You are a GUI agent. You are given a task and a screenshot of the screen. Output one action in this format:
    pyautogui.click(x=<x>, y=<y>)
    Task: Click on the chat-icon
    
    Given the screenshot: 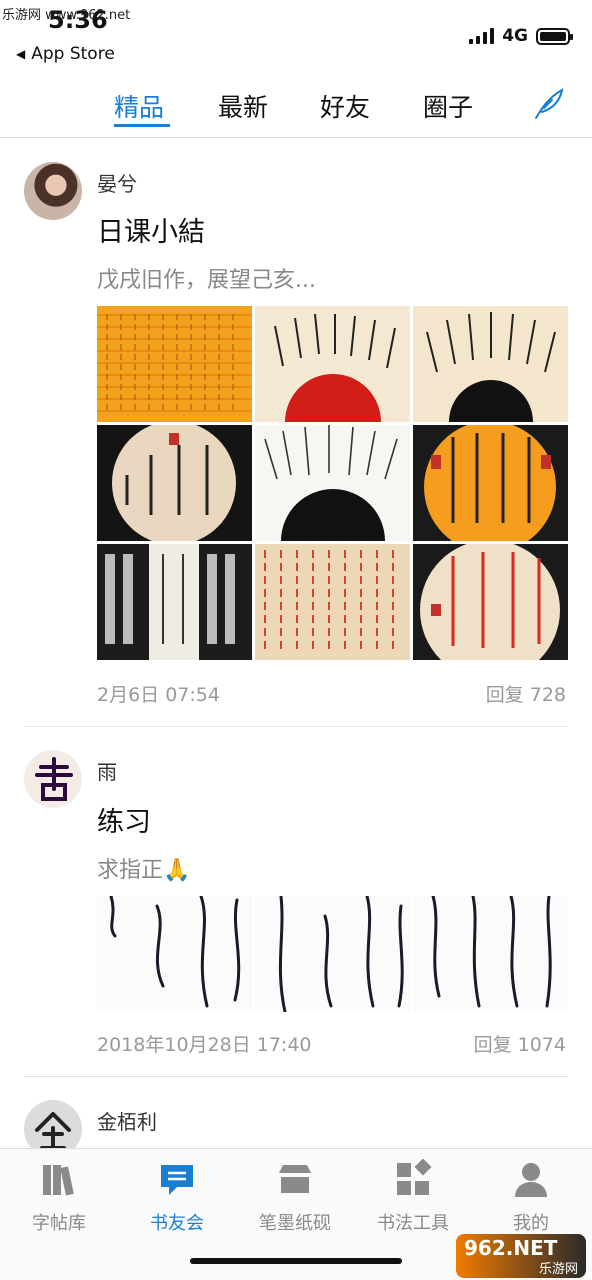 What is the action you would take?
    pyautogui.click(x=177, y=1180)
    